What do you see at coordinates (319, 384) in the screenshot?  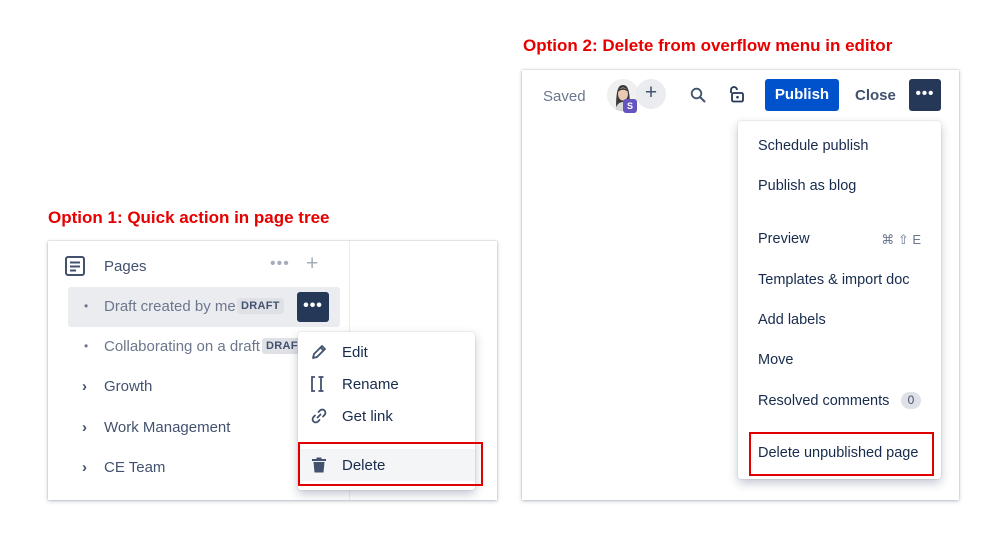 I see `text-cursor-icon` at bounding box center [319, 384].